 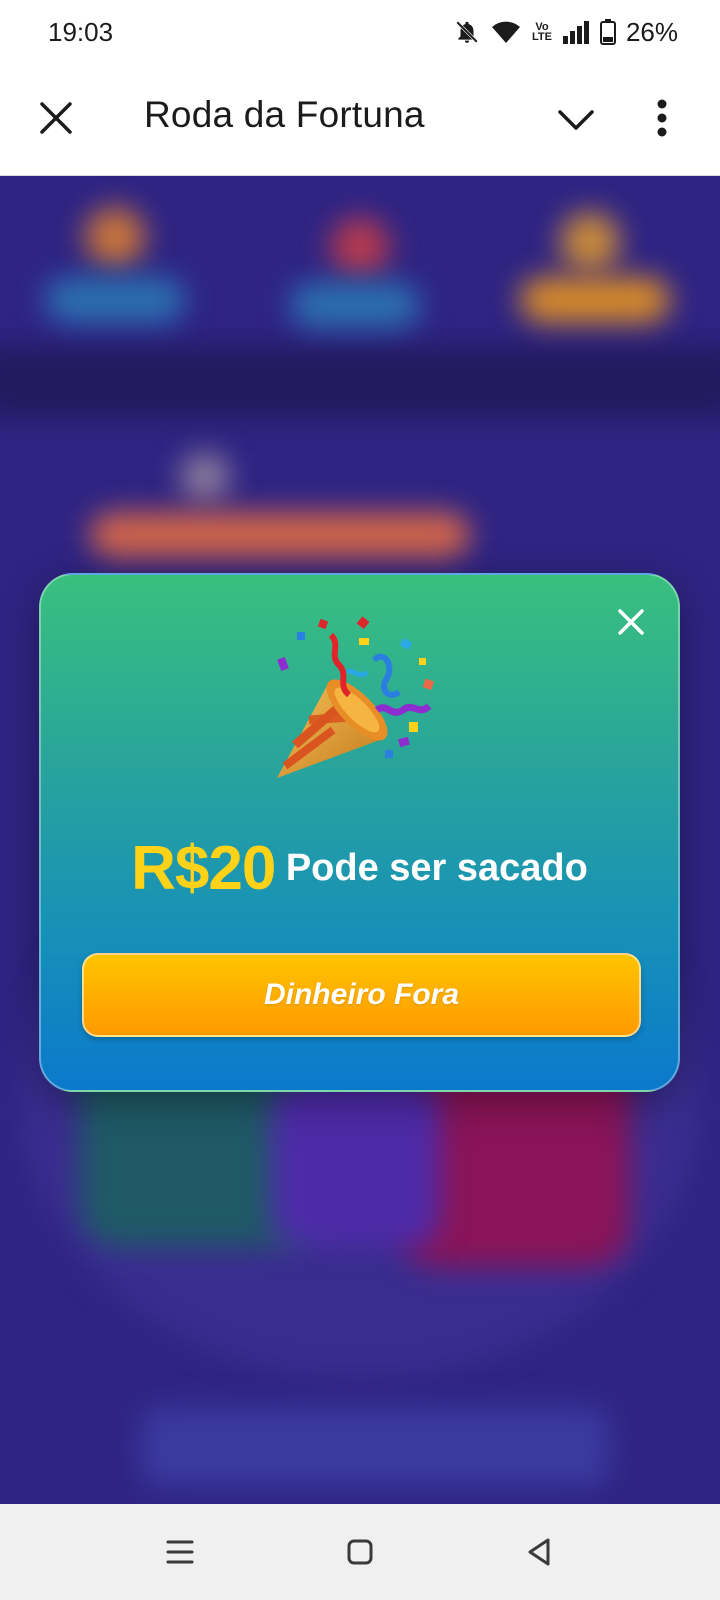 What do you see at coordinates (436, 868) in the screenshot?
I see `reward-text: Pode ser sacado` at bounding box center [436, 868].